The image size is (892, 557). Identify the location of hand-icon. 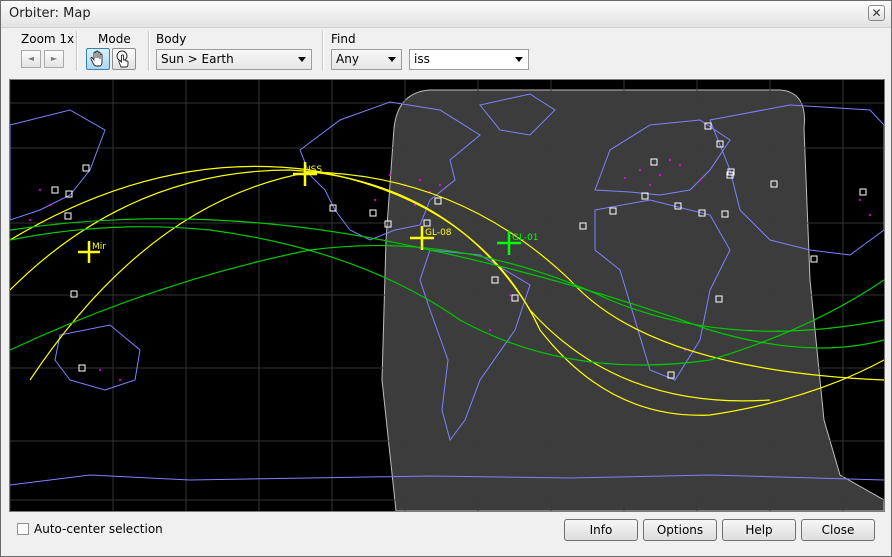
(96, 58).